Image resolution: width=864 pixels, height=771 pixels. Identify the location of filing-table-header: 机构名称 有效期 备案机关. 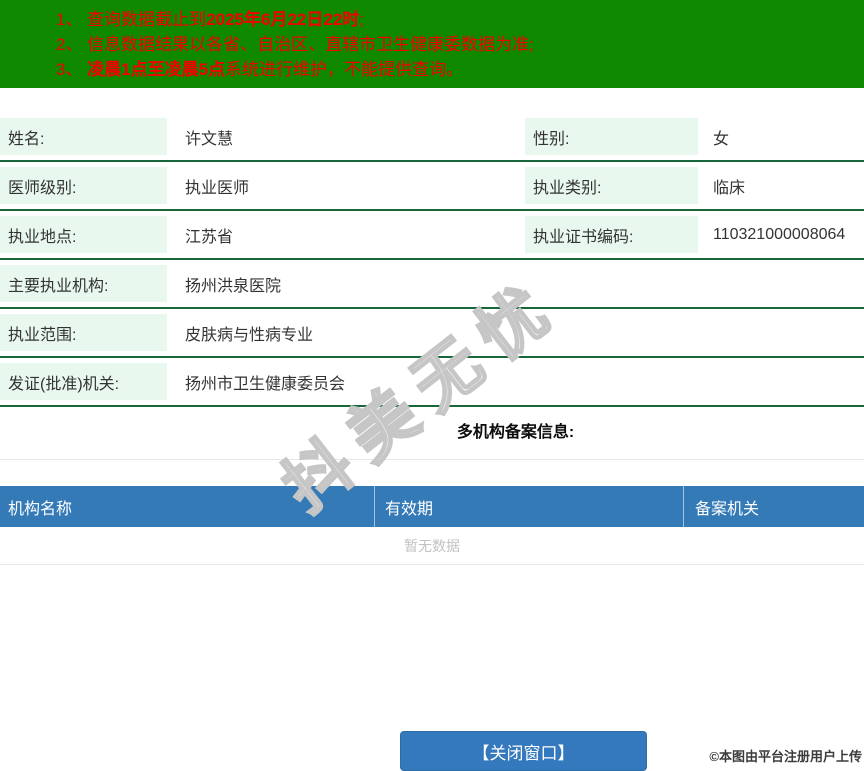
(432, 506).